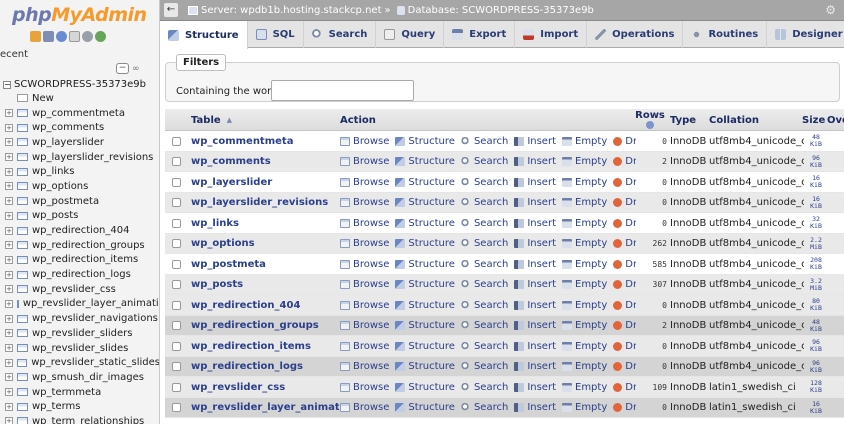  Describe the element at coordinates (265, 408) in the screenshot. I see `table-name-link: wp_revslider_layer_animations` at that location.